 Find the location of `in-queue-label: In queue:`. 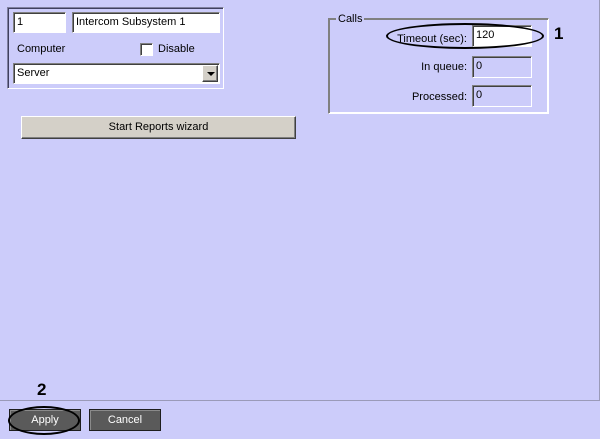

in-queue-label: In queue: is located at coordinates (444, 67).